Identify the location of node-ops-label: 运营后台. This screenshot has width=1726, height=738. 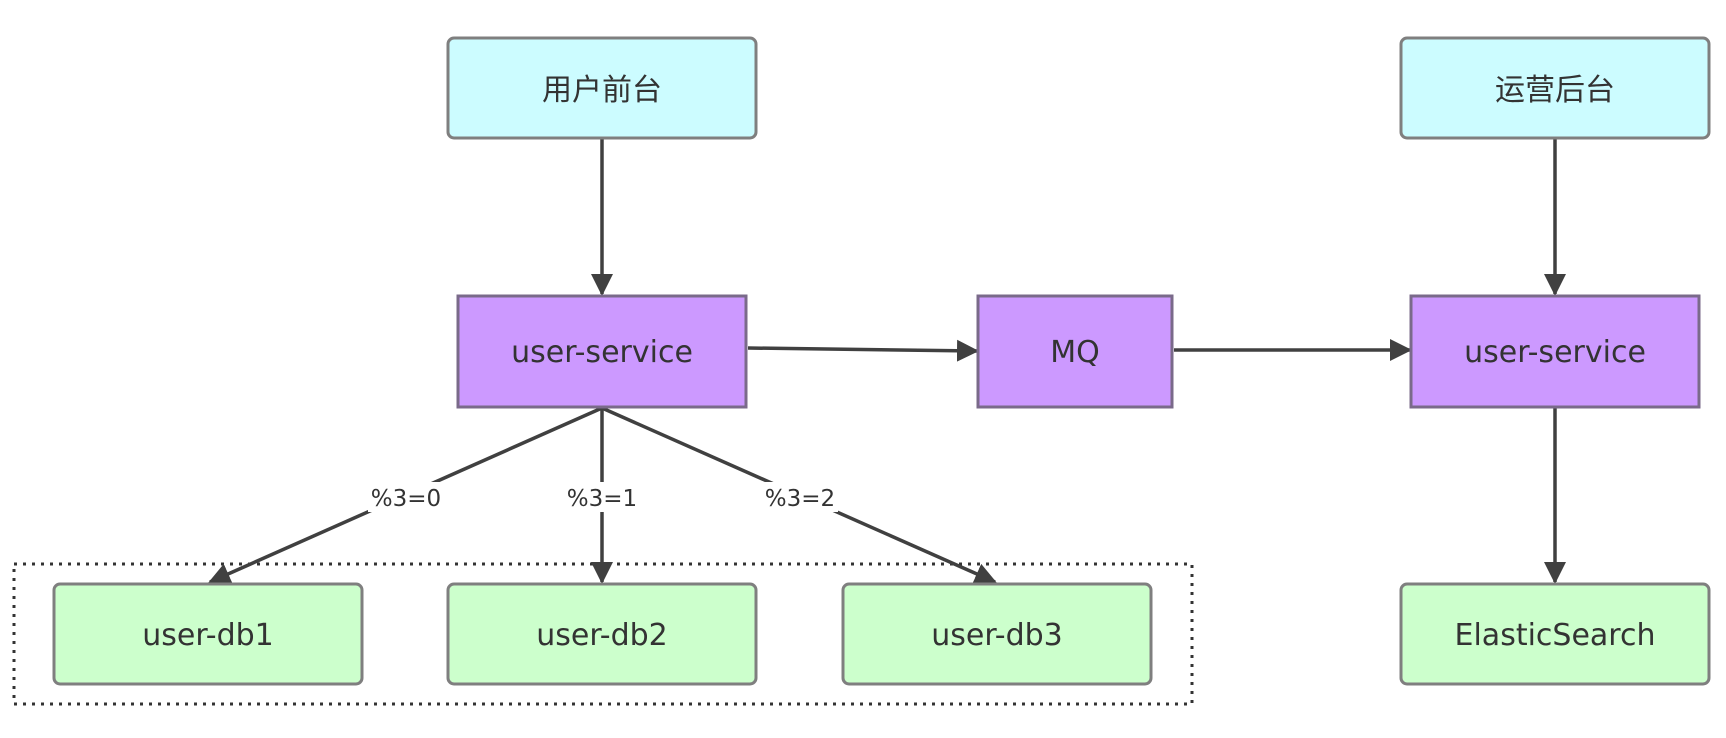
(1555, 90).